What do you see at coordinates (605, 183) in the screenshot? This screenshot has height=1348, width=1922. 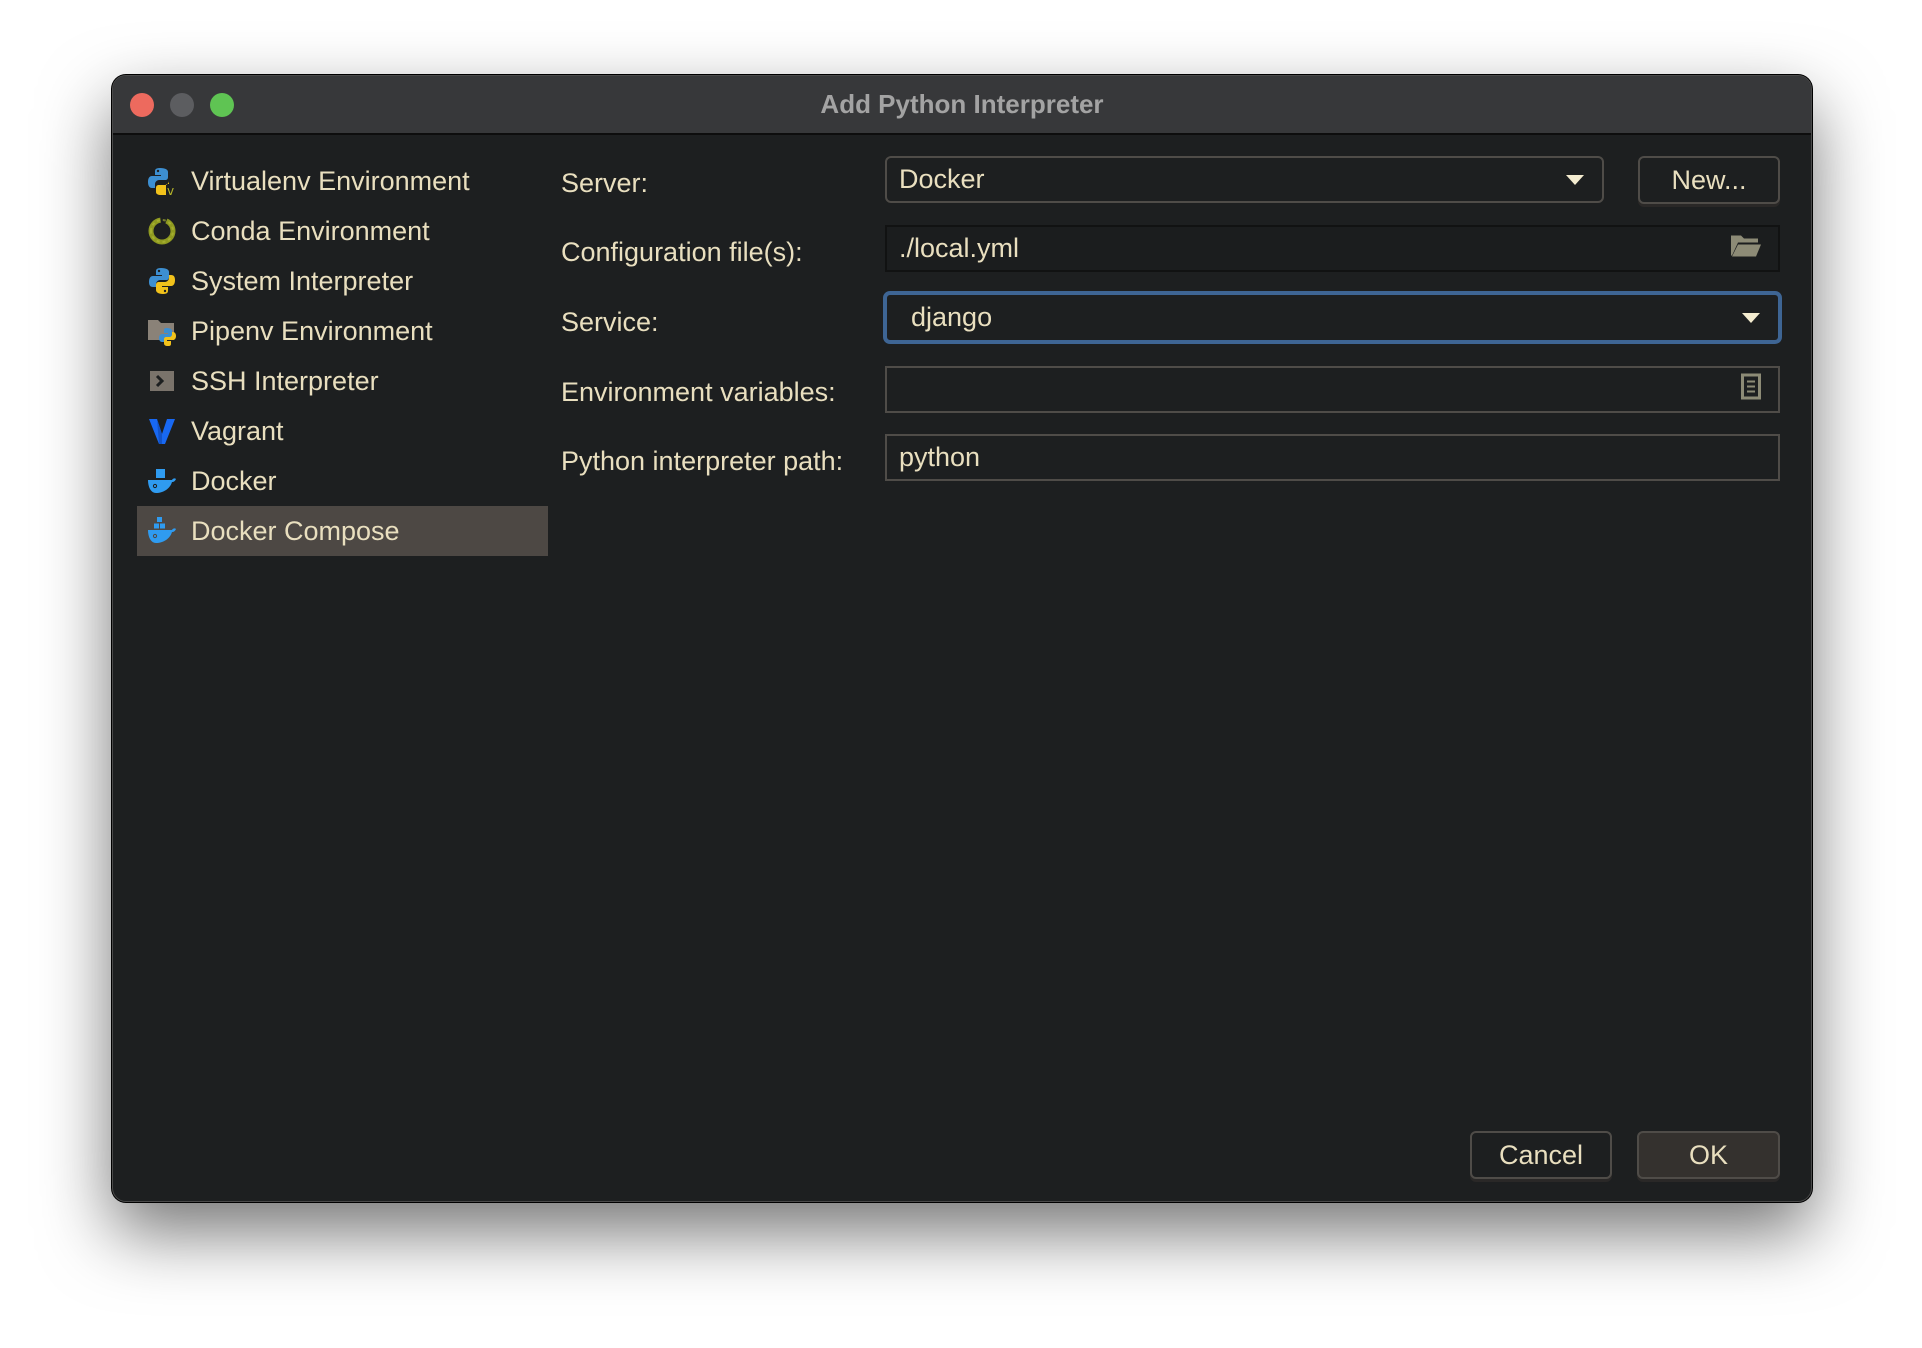 I see `server-label: Server:` at bounding box center [605, 183].